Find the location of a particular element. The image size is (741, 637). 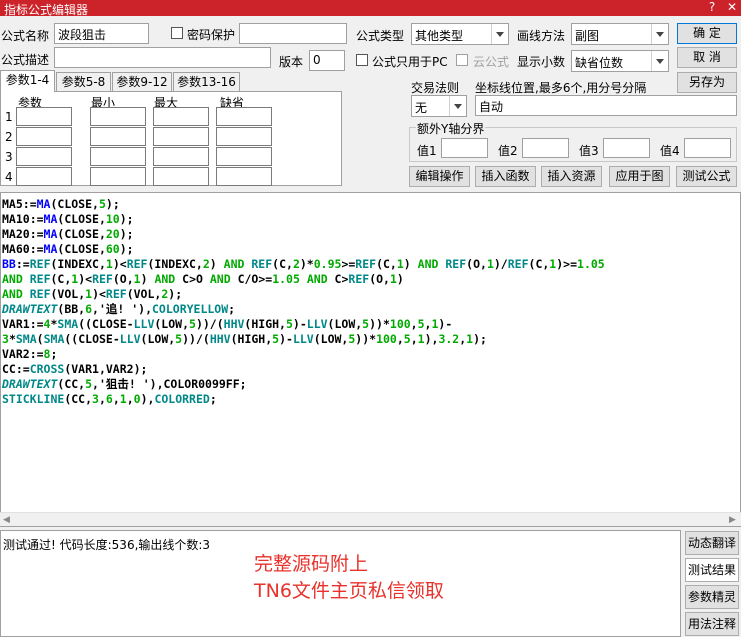

formula-desc-label: 公式描述 is located at coordinates (25, 60).